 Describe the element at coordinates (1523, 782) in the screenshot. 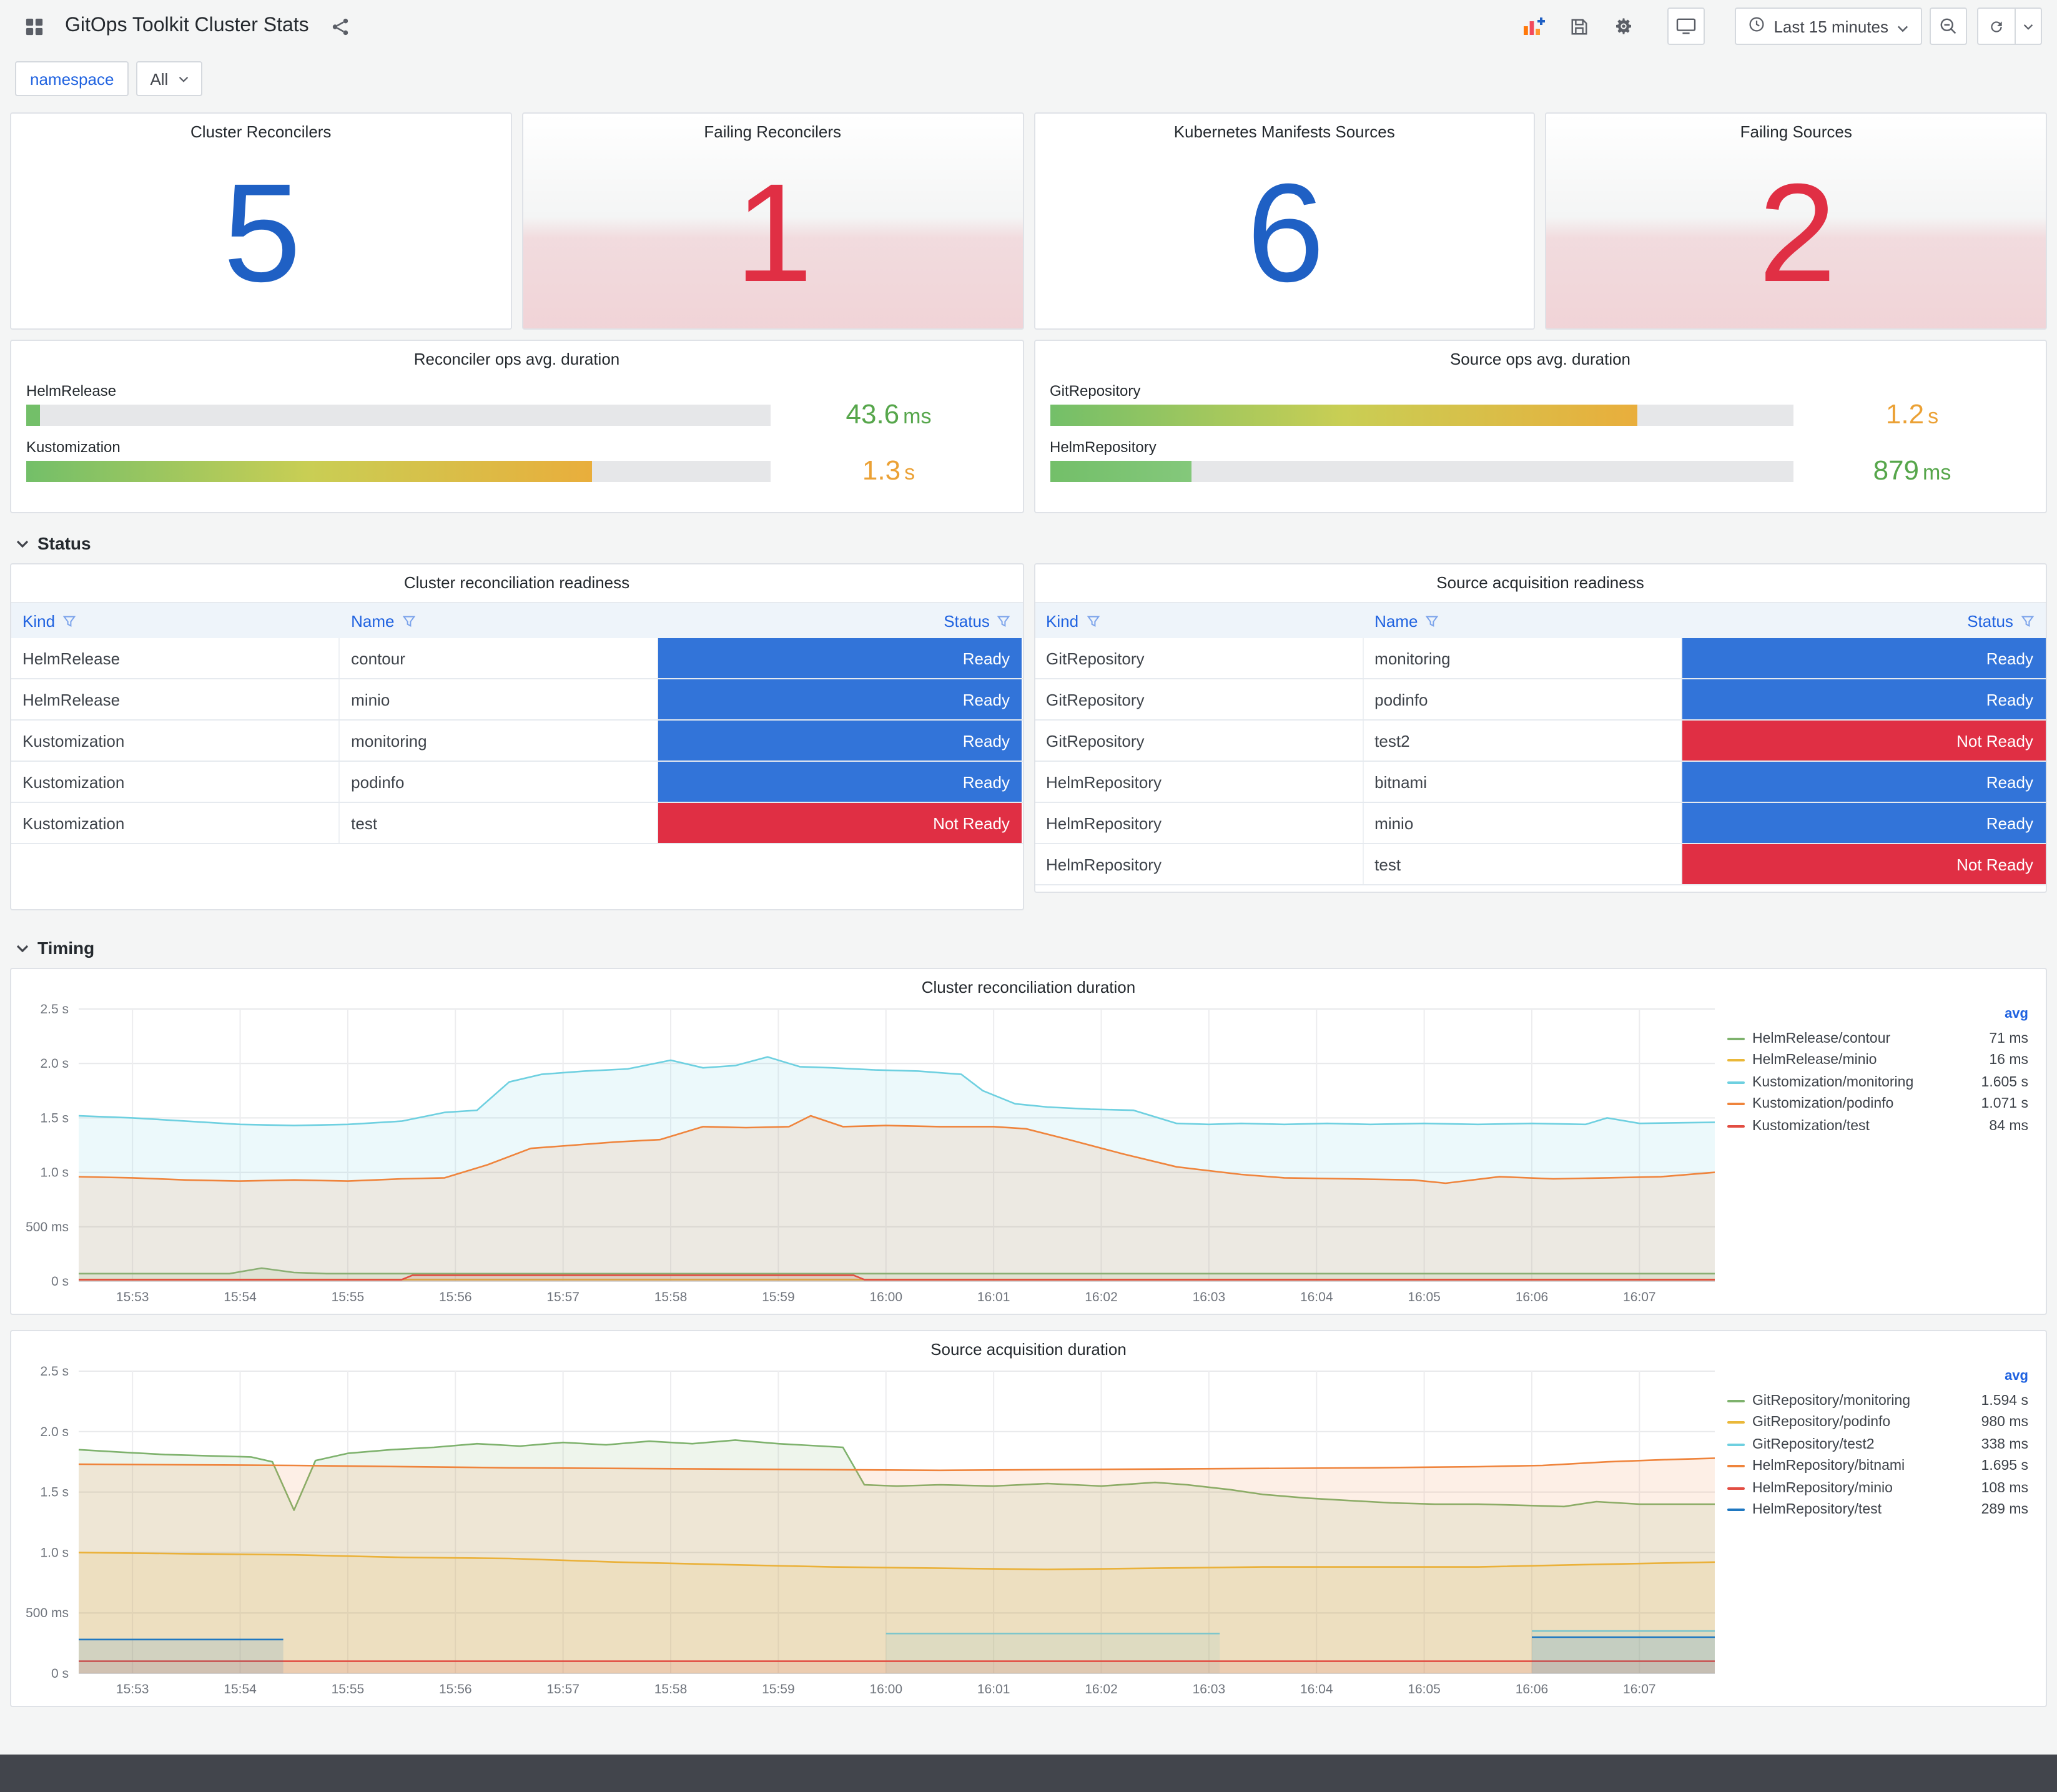

I see `cell-name: bitnami` at that location.